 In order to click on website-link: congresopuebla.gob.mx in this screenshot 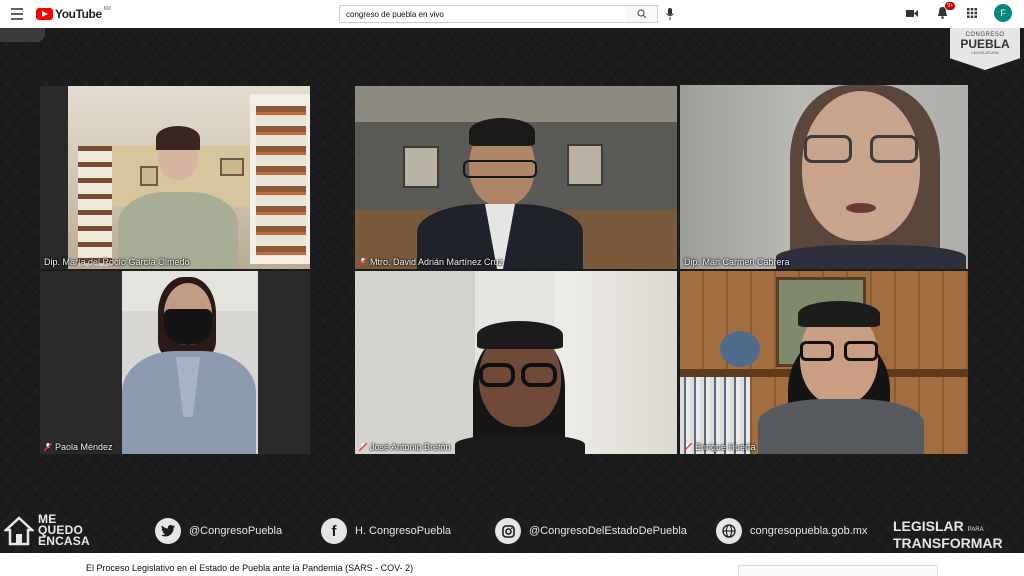, I will do `click(791, 531)`.